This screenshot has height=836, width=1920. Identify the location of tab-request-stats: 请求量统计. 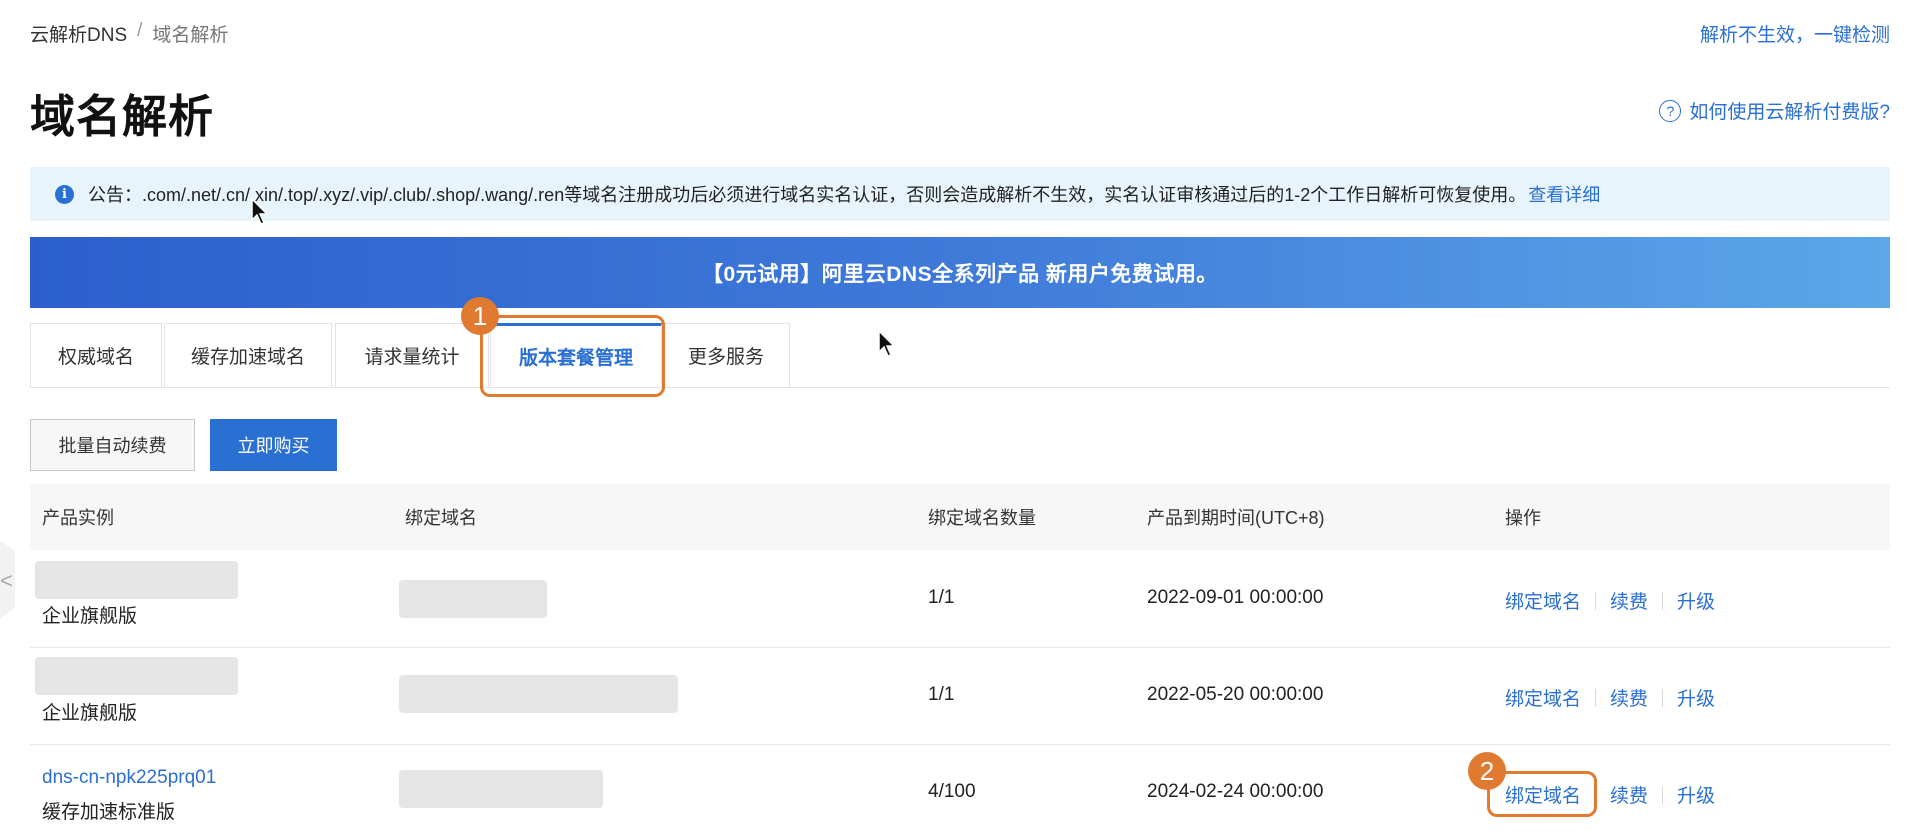
(412, 355).